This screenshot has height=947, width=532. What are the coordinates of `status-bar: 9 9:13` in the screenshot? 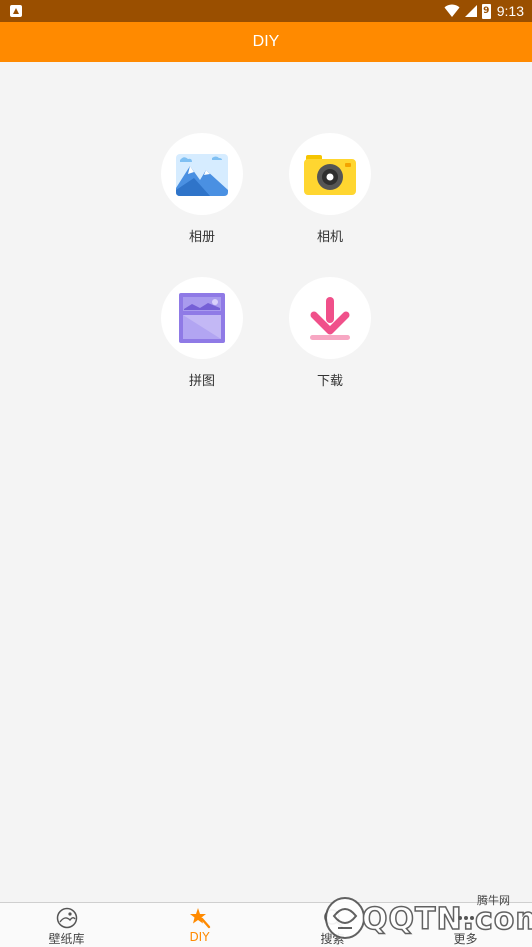 It's located at (266, 11).